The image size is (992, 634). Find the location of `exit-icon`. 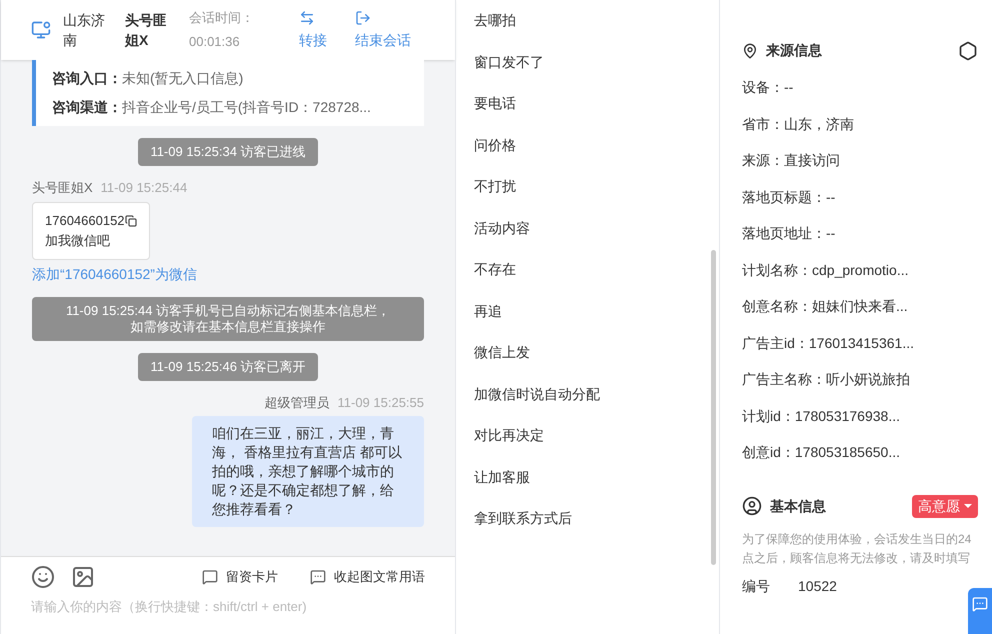

exit-icon is located at coordinates (363, 18).